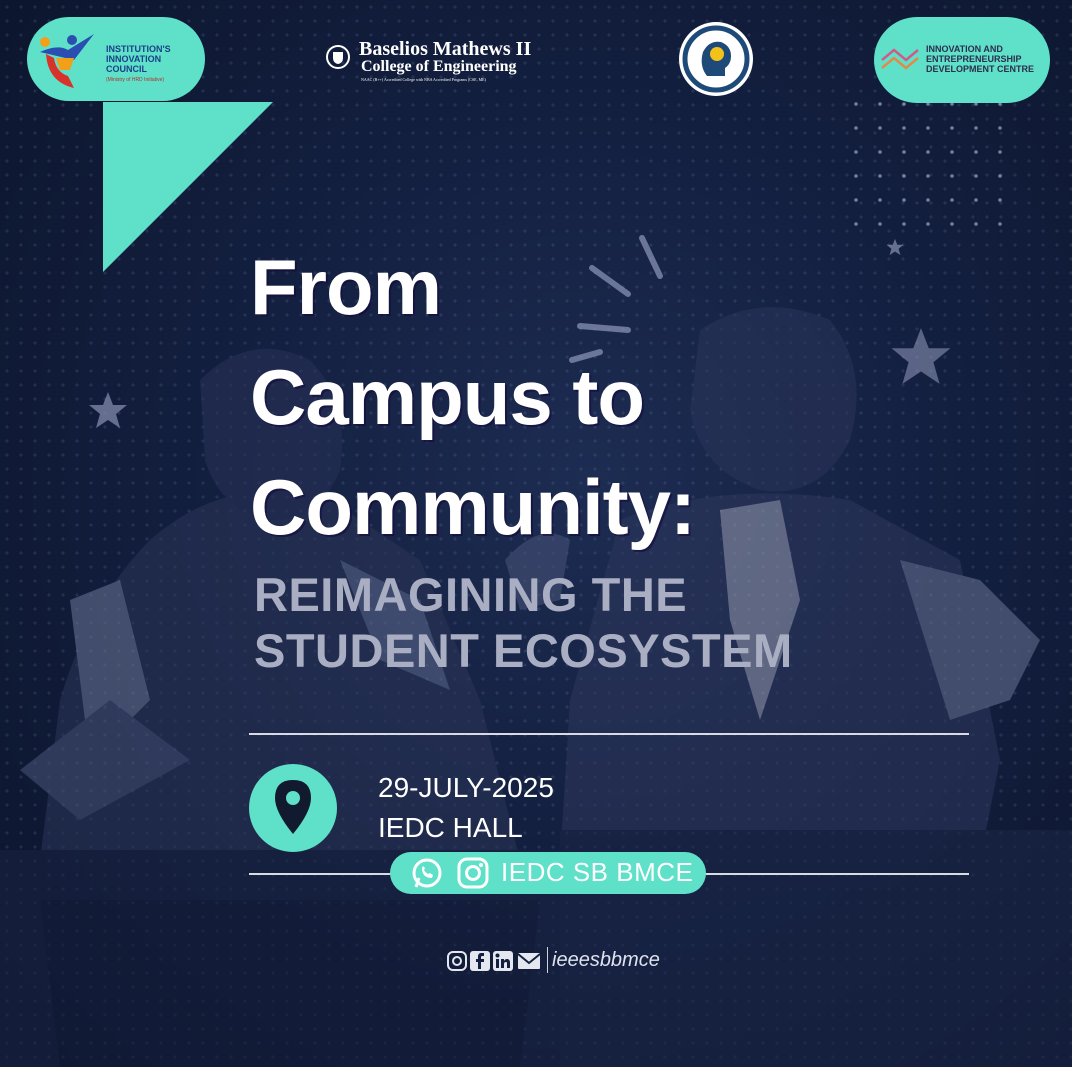 This screenshot has width=1072, height=1067. I want to click on iic-line3: COUNCIL, so click(126, 69).